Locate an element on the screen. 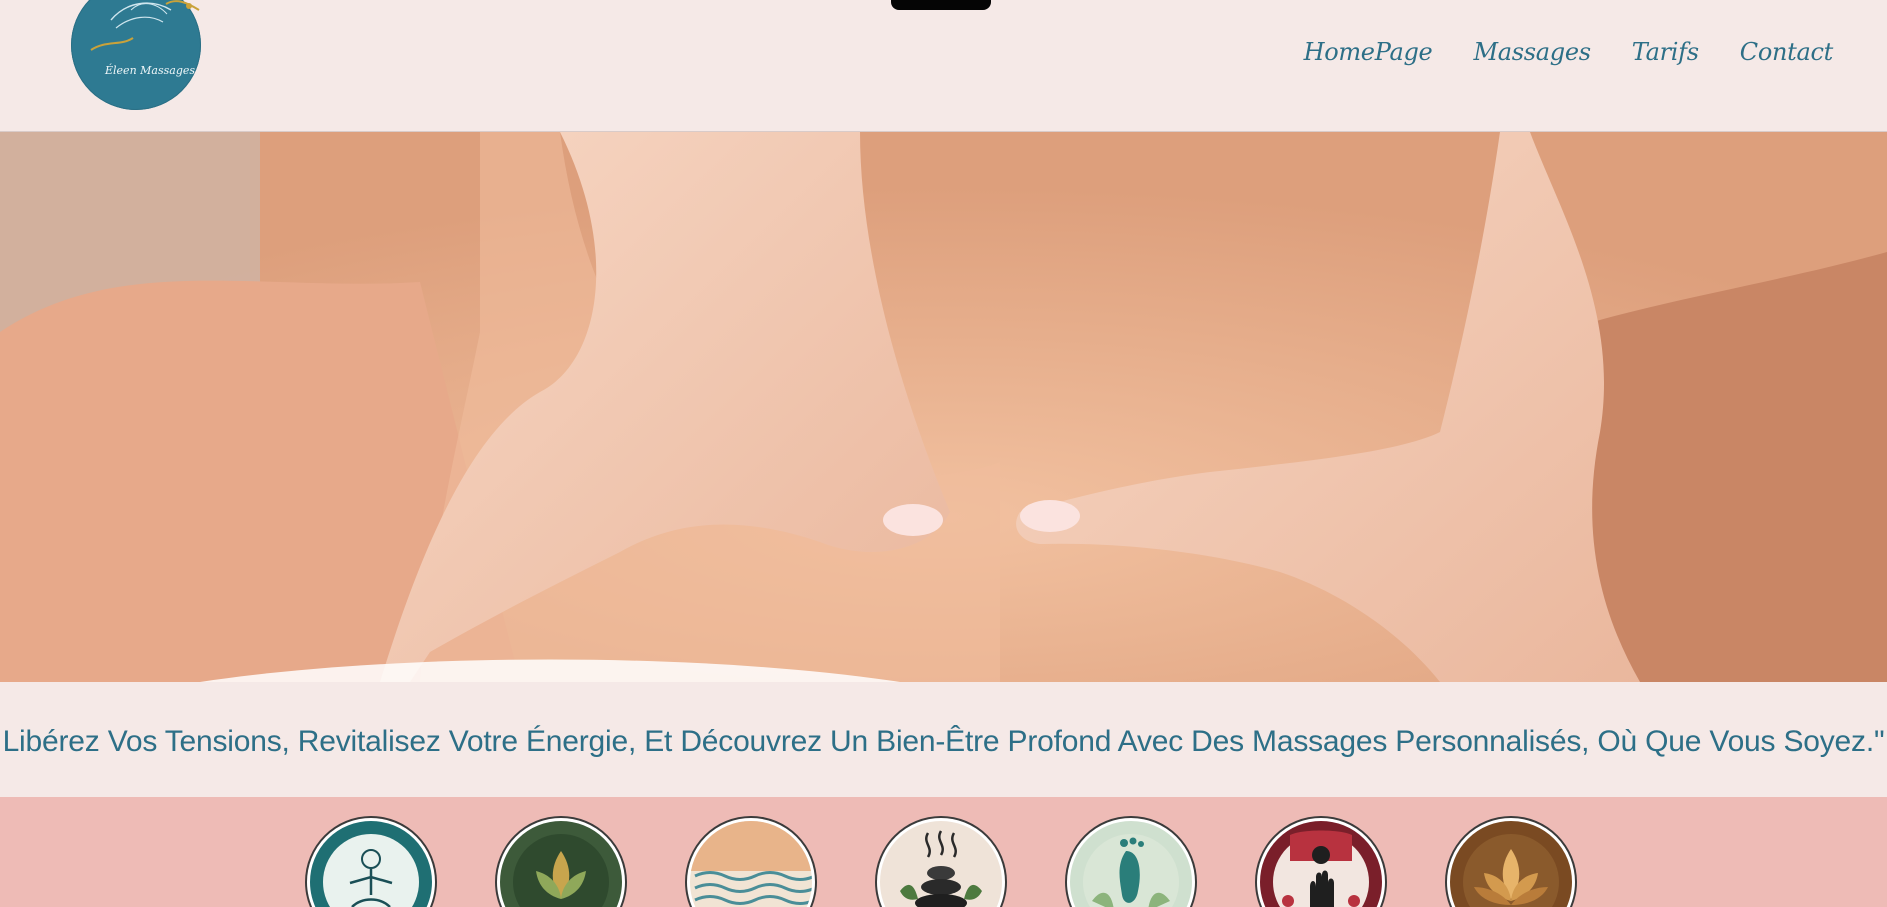 The height and width of the screenshot is (907, 1887). foot-reflexology-icon is located at coordinates (1131, 862).